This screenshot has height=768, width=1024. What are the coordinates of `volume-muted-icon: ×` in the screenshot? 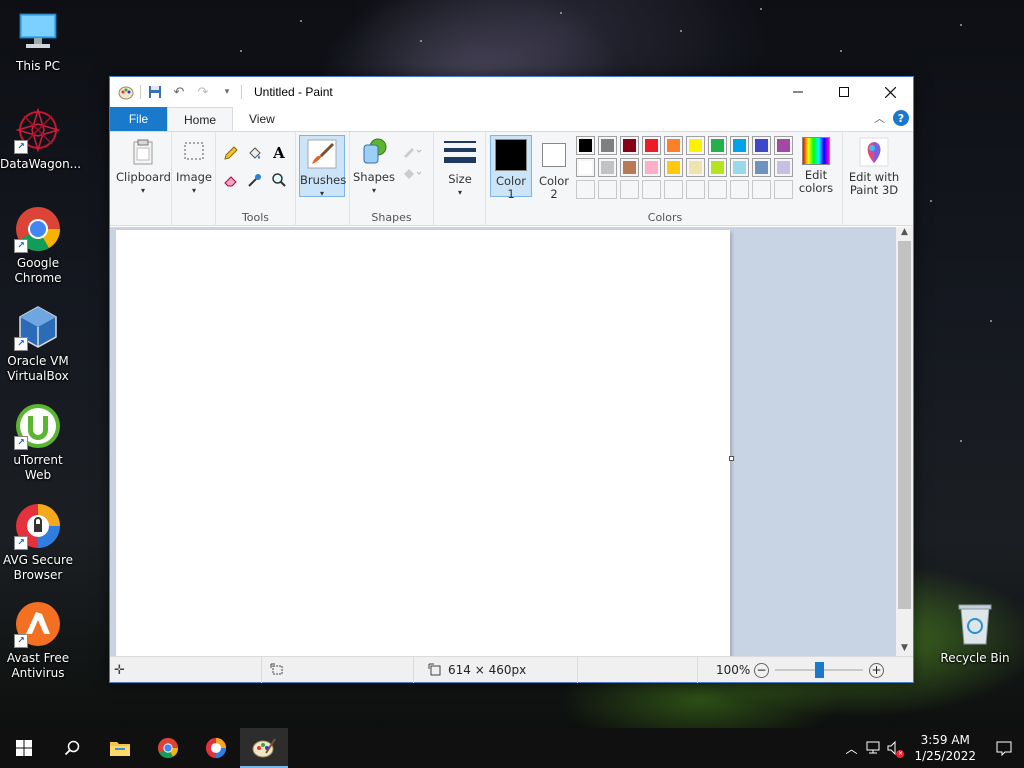 It's located at (895, 749).